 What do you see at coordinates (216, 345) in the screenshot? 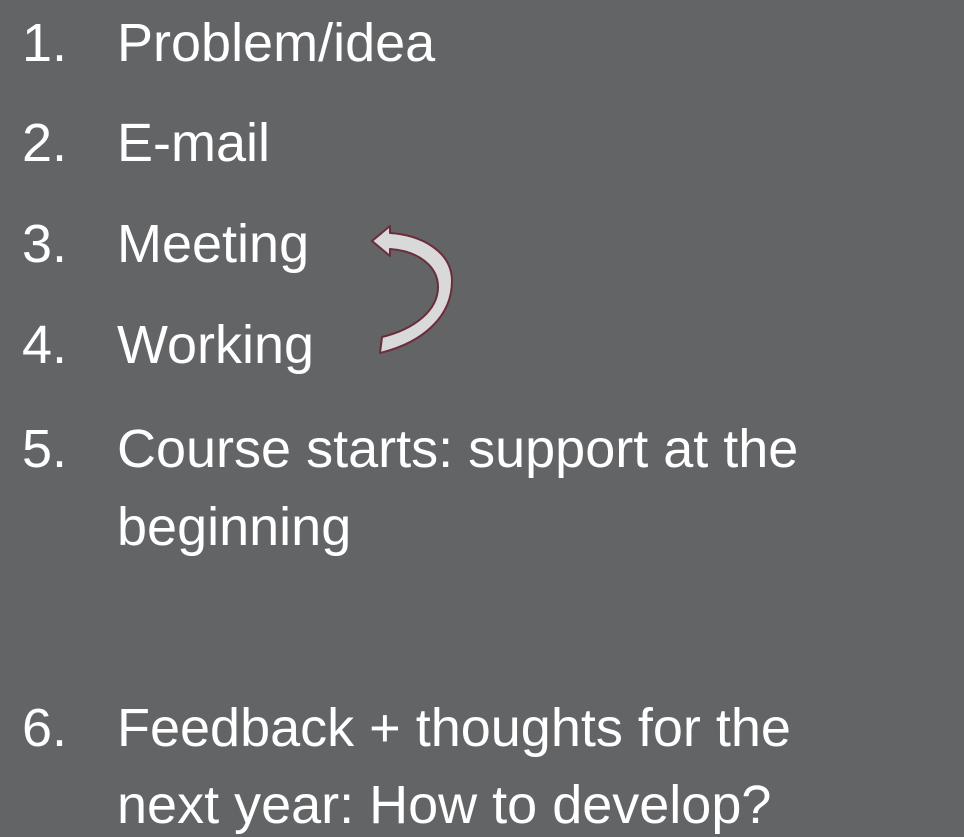
I see `step-4-text: Working` at bounding box center [216, 345].